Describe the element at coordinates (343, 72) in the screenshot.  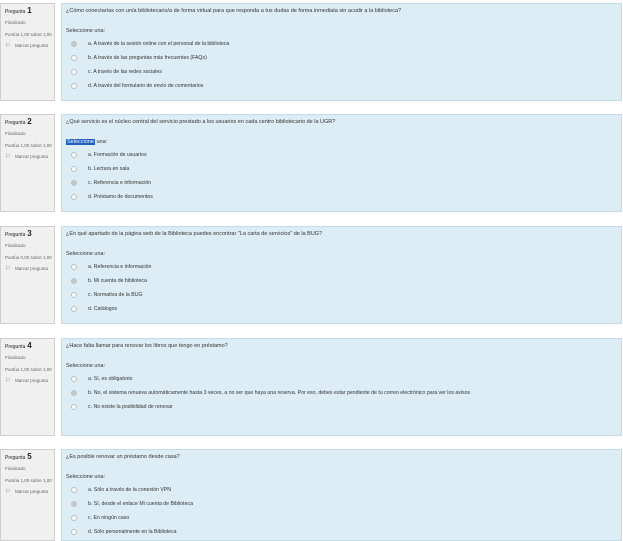
I see `answer-option-c: c. A través de las redes sociales` at that location.